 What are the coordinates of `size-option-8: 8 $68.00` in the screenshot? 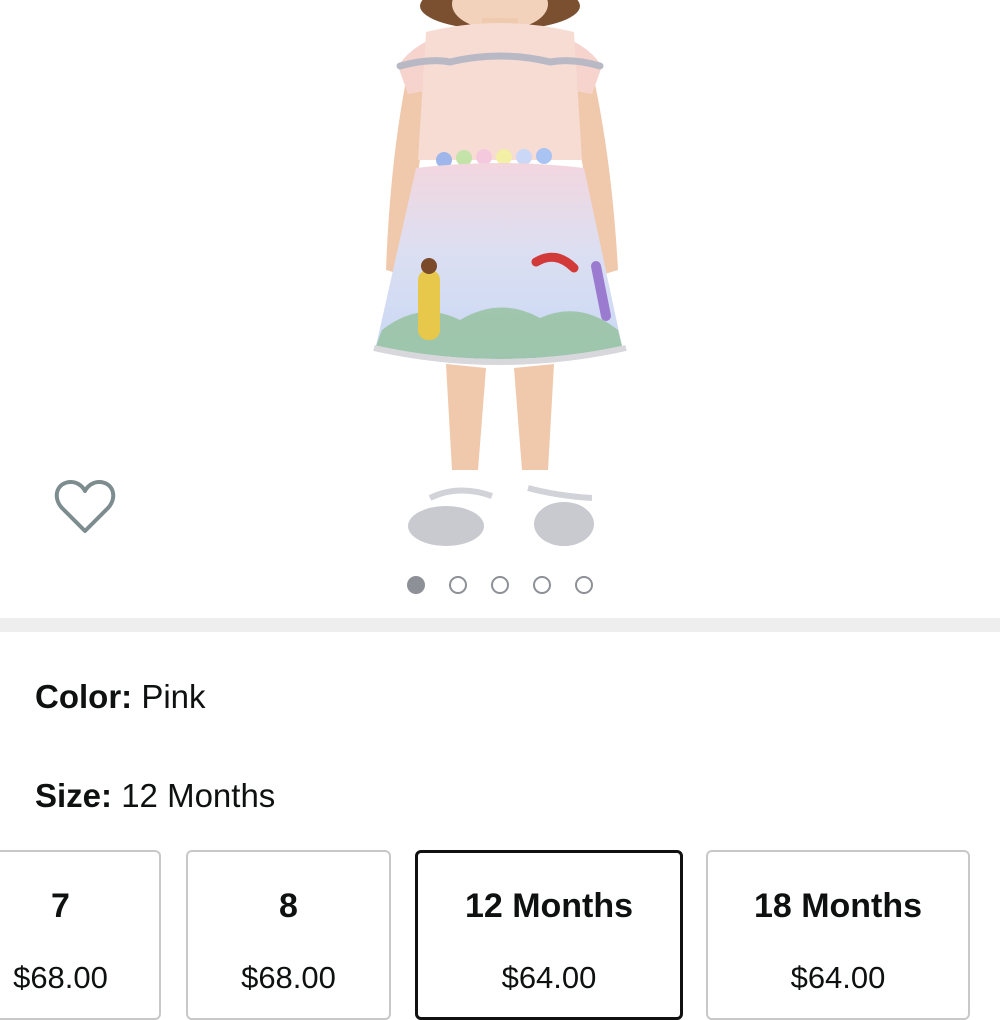 It's located at (288, 935).